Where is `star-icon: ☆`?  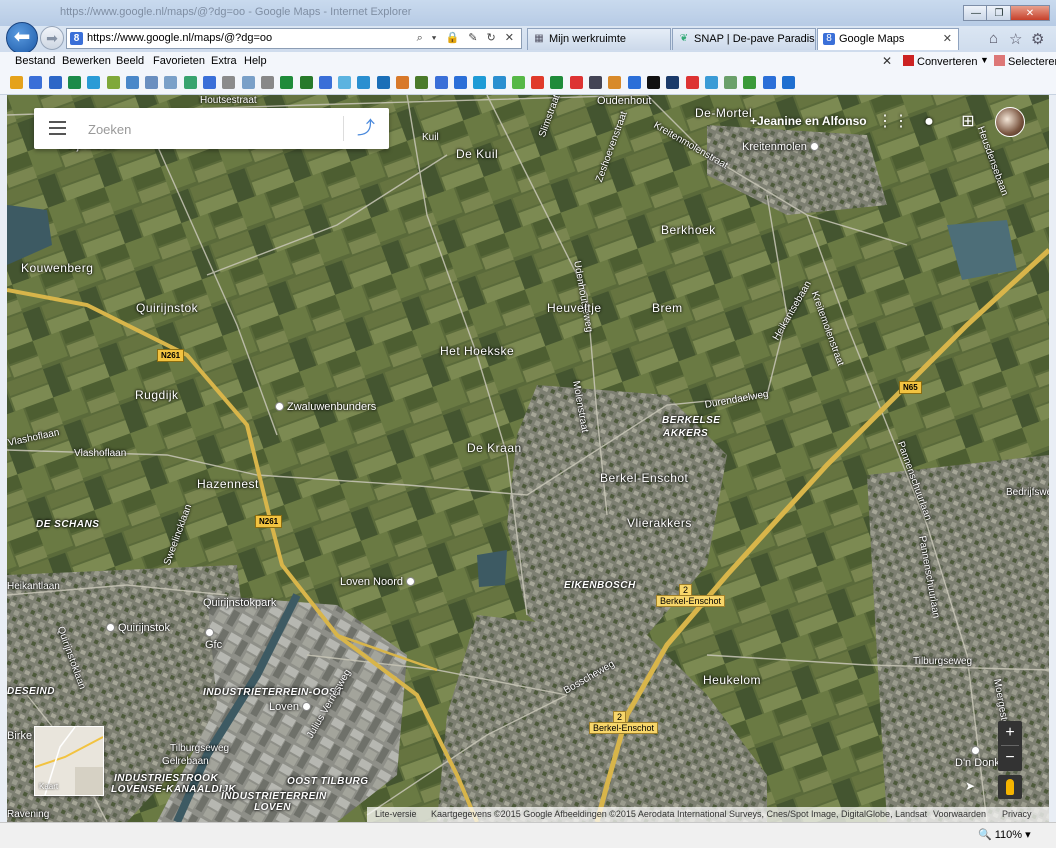
star-icon: ☆ is located at coordinates (1015, 39).